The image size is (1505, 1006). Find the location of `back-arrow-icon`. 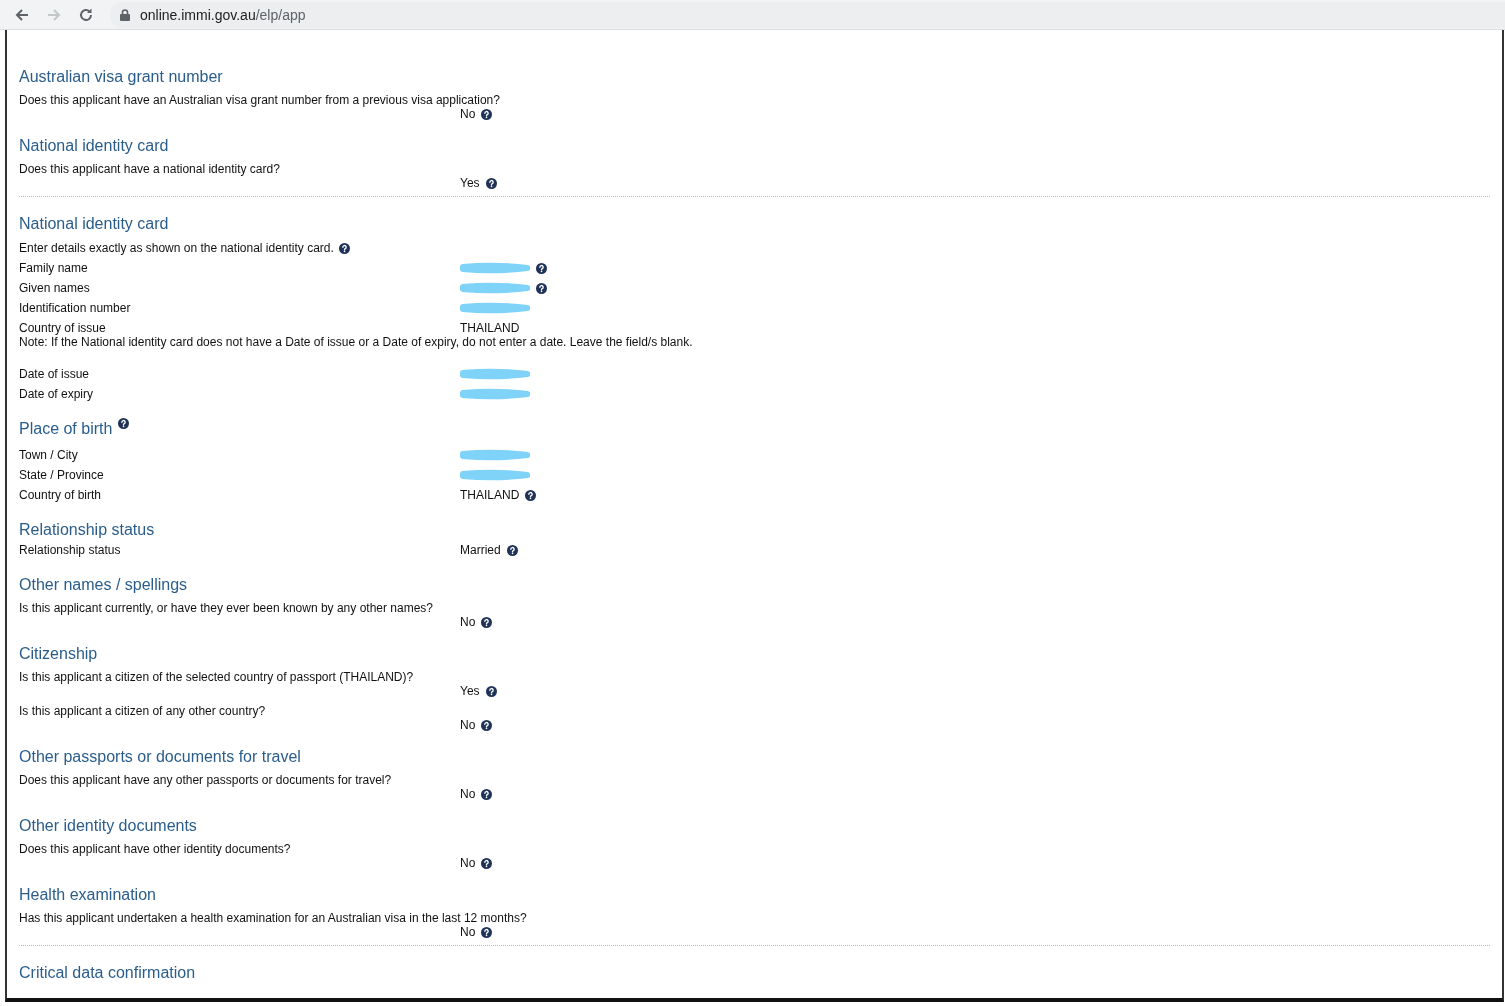

back-arrow-icon is located at coordinates (22, 14).